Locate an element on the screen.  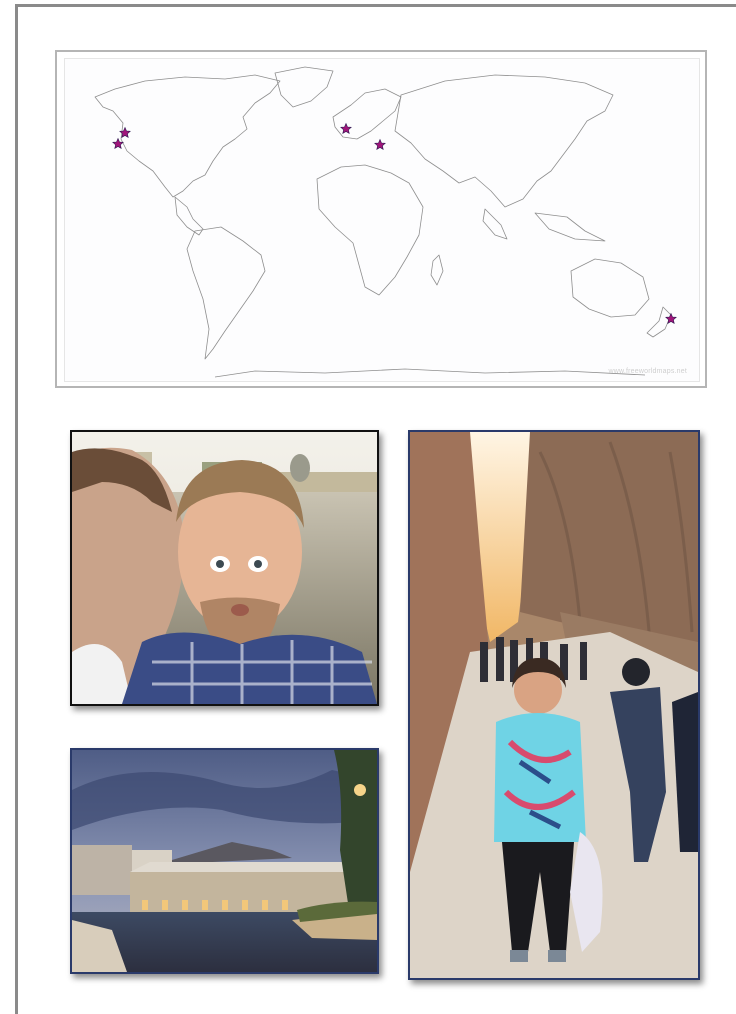
continent-asia is located at coordinates (504, 141).